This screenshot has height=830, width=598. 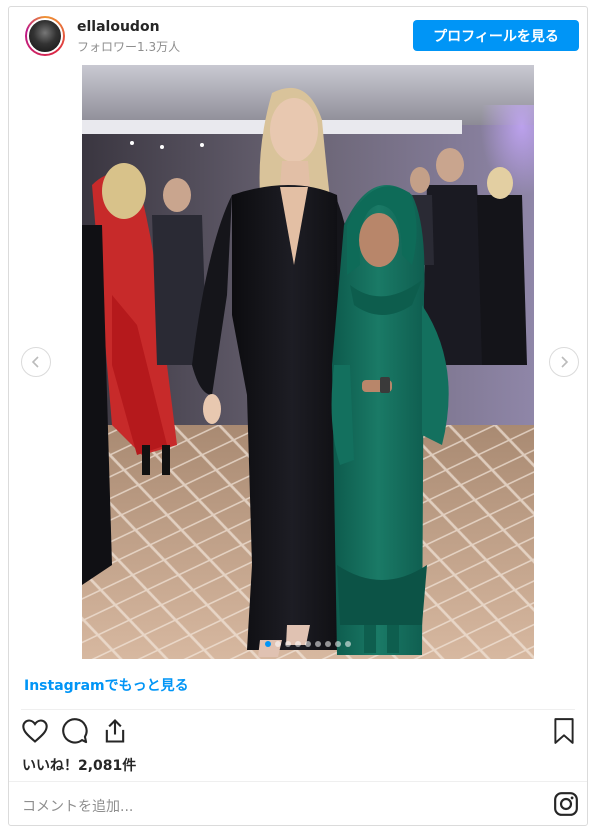 I want to click on username: ellaloudon, so click(x=118, y=27).